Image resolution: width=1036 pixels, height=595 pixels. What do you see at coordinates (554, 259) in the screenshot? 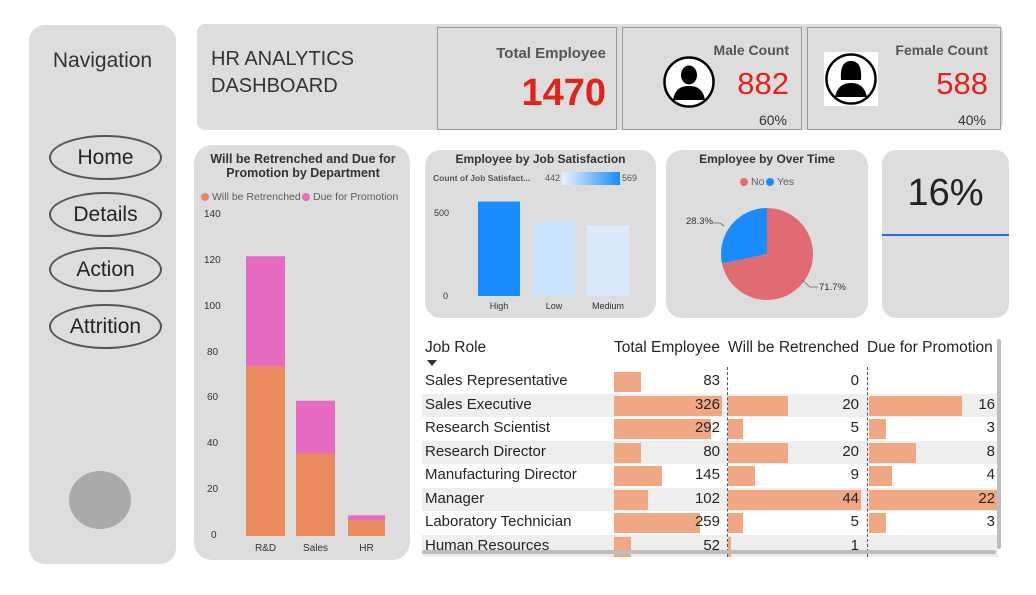
I see `bar-low` at bounding box center [554, 259].